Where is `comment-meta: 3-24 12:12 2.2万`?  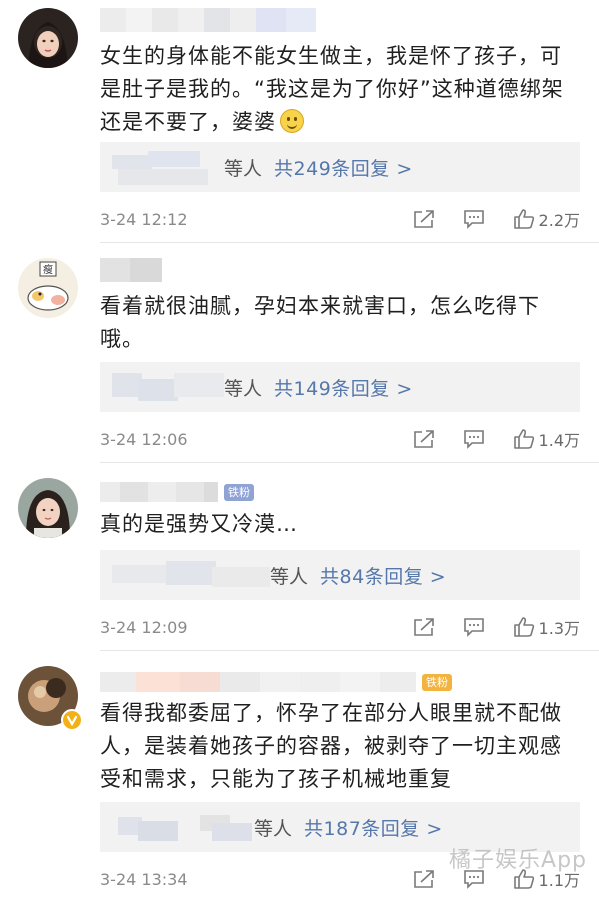 comment-meta: 3-24 12:12 2.2万 is located at coordinates (340, 219).